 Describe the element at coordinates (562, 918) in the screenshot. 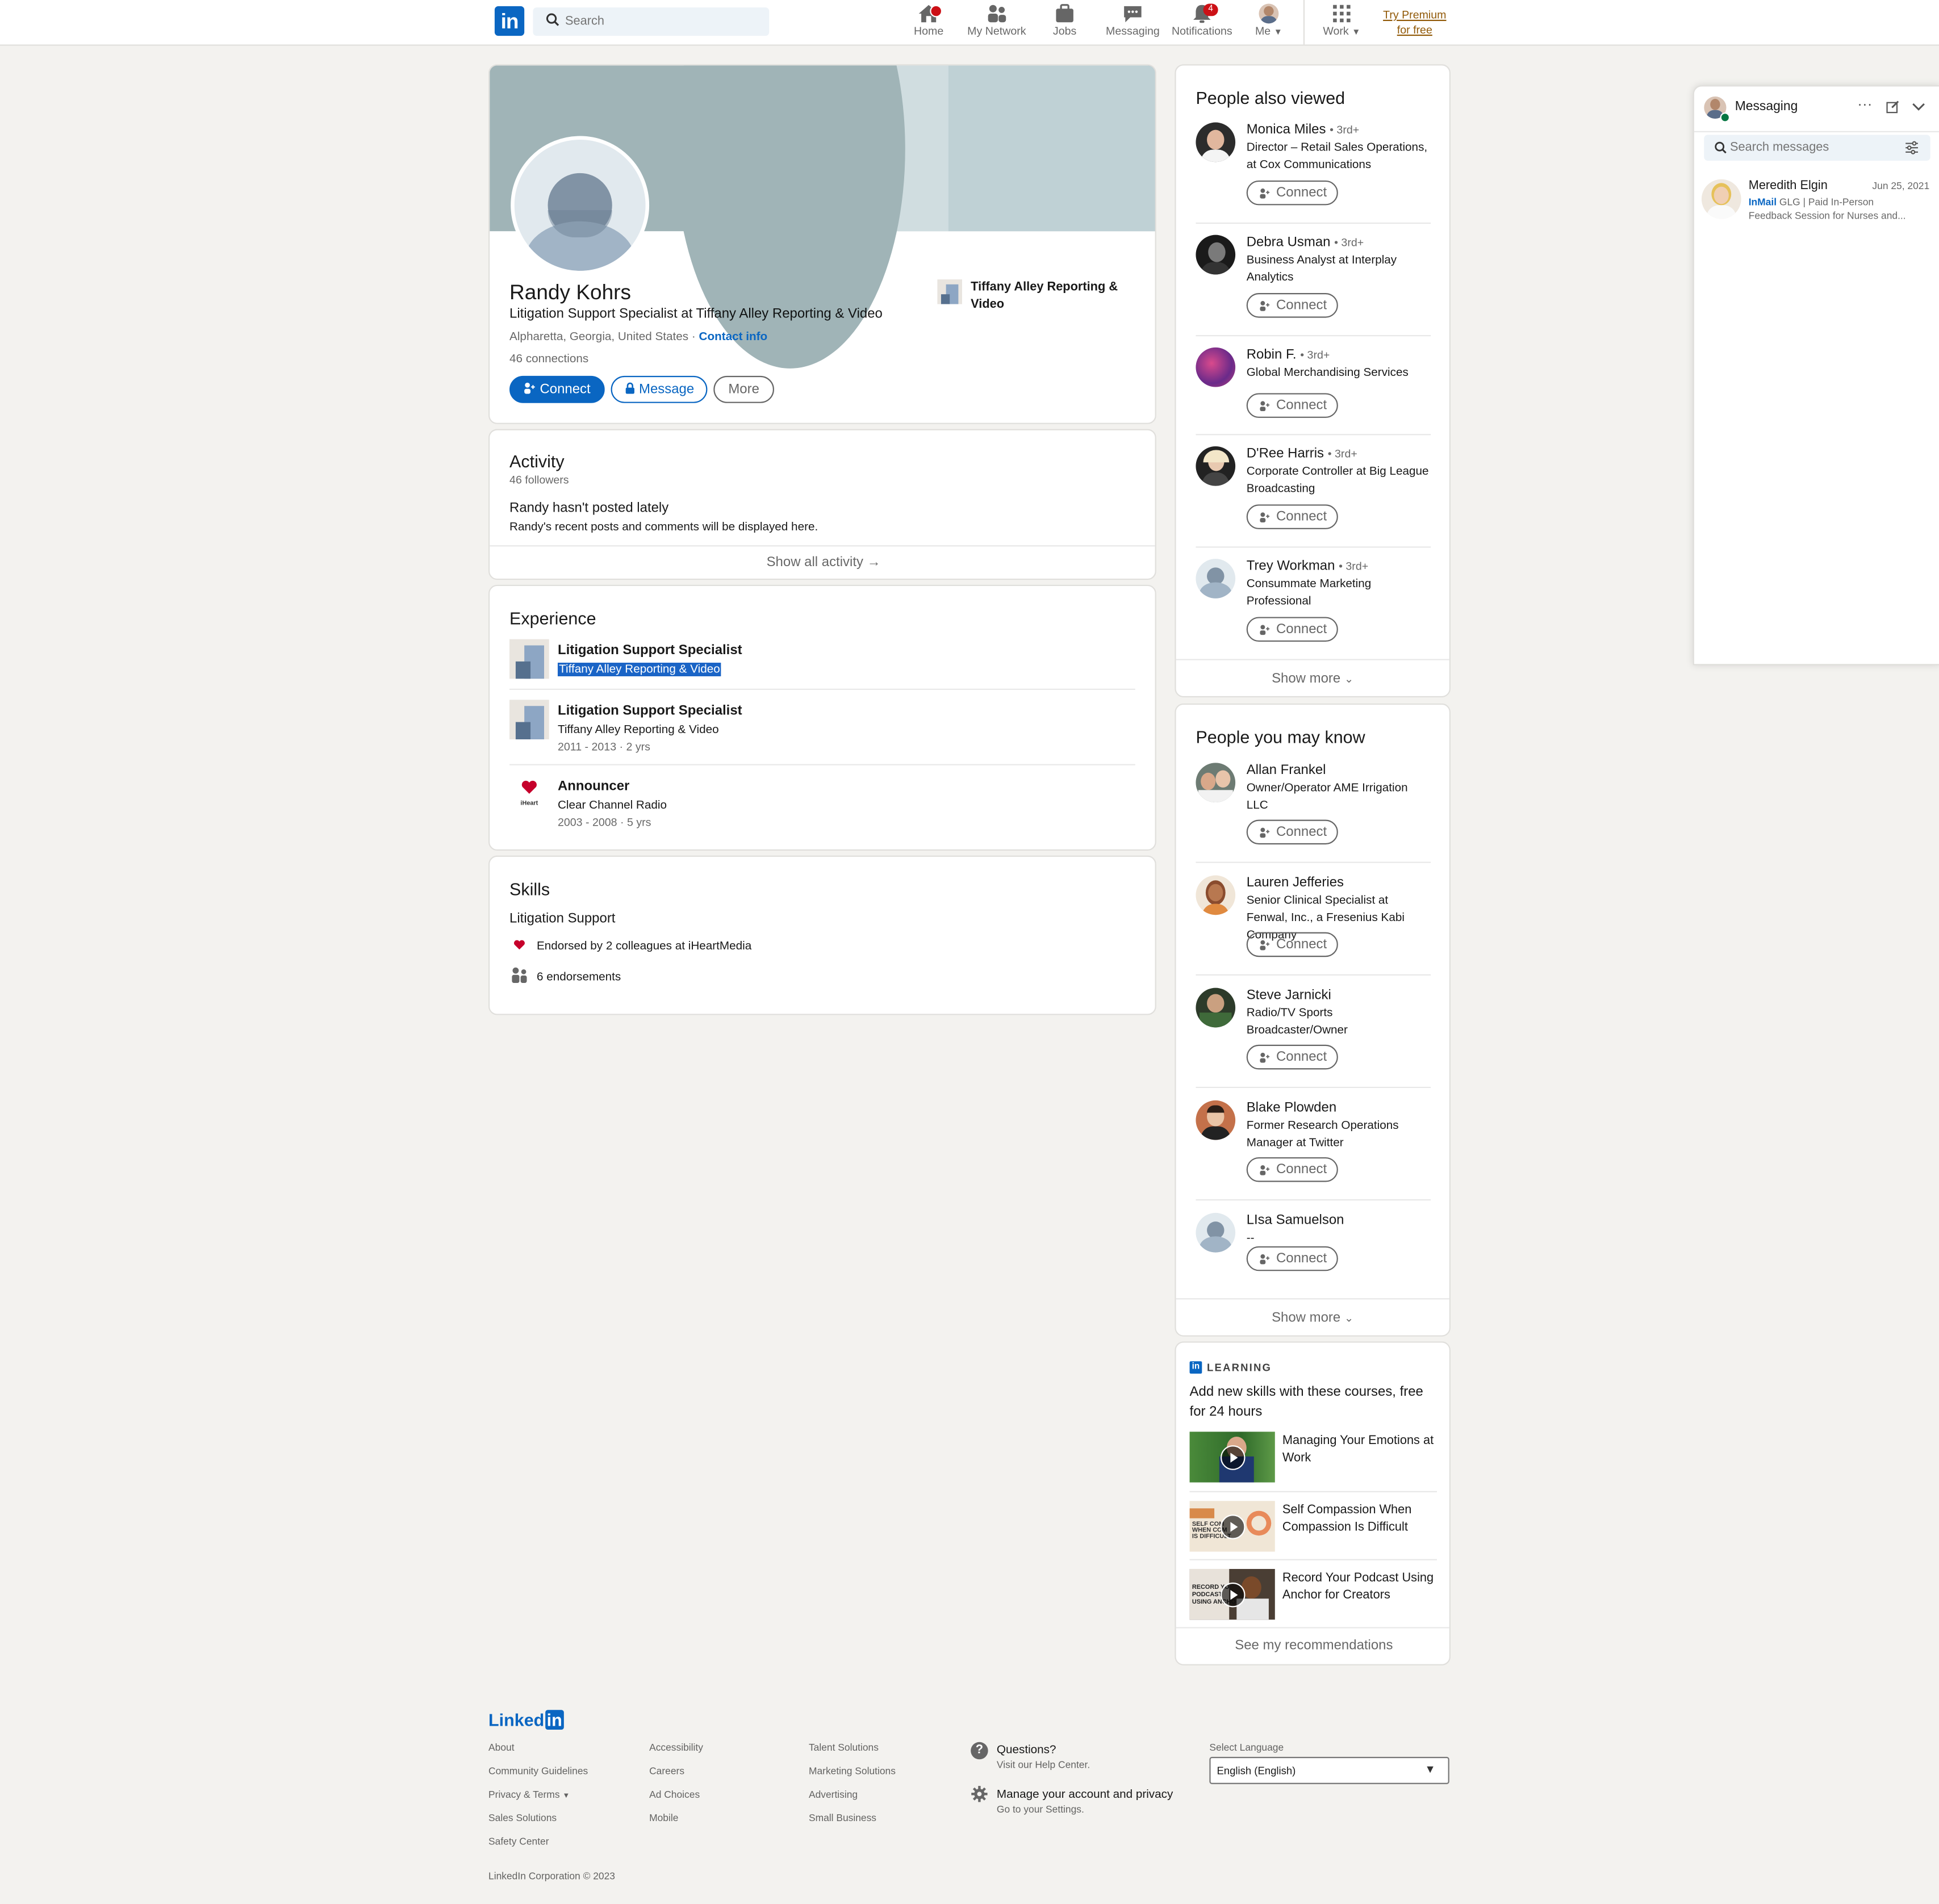

I see `skill-name: Litigation Support` at that location.